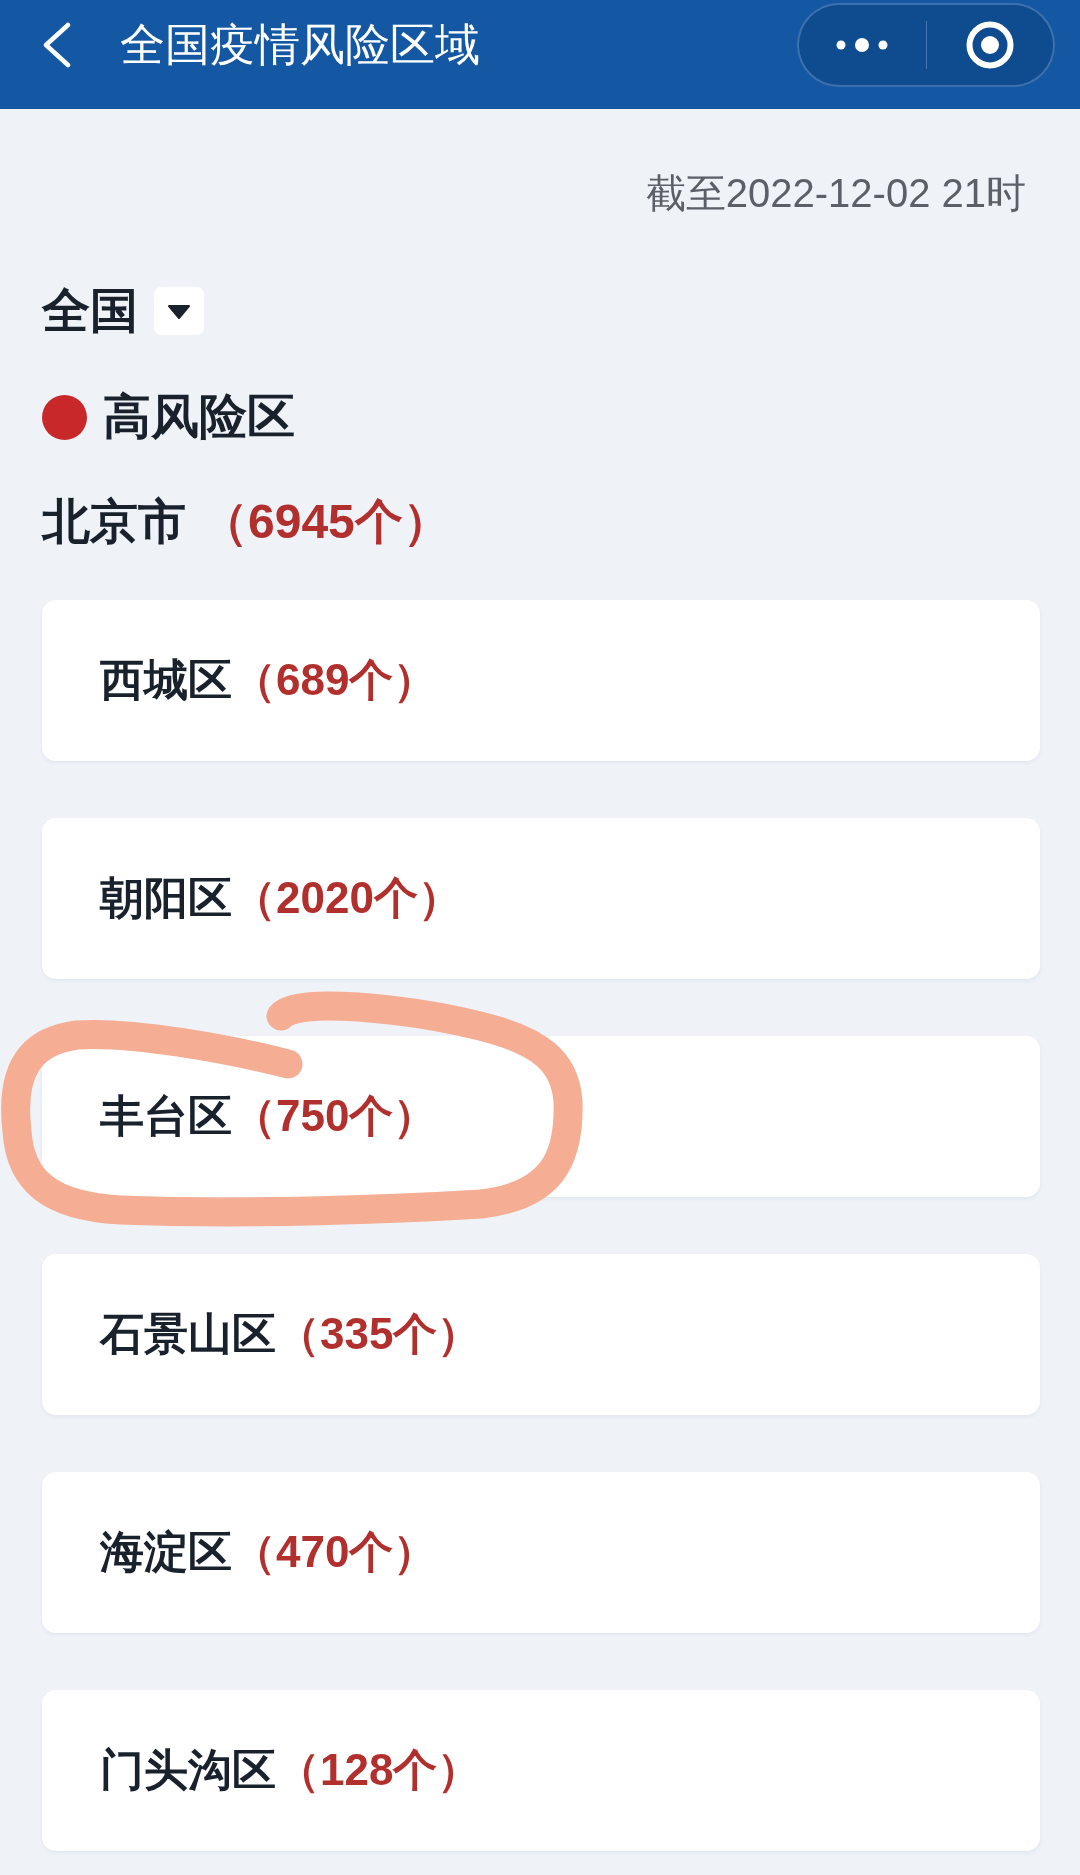 The image size is (1080, 1875). Describe the element at coordinates (541, 1770) in the screenshot. I see `district-card: 门头沟区（128个）` at that location.